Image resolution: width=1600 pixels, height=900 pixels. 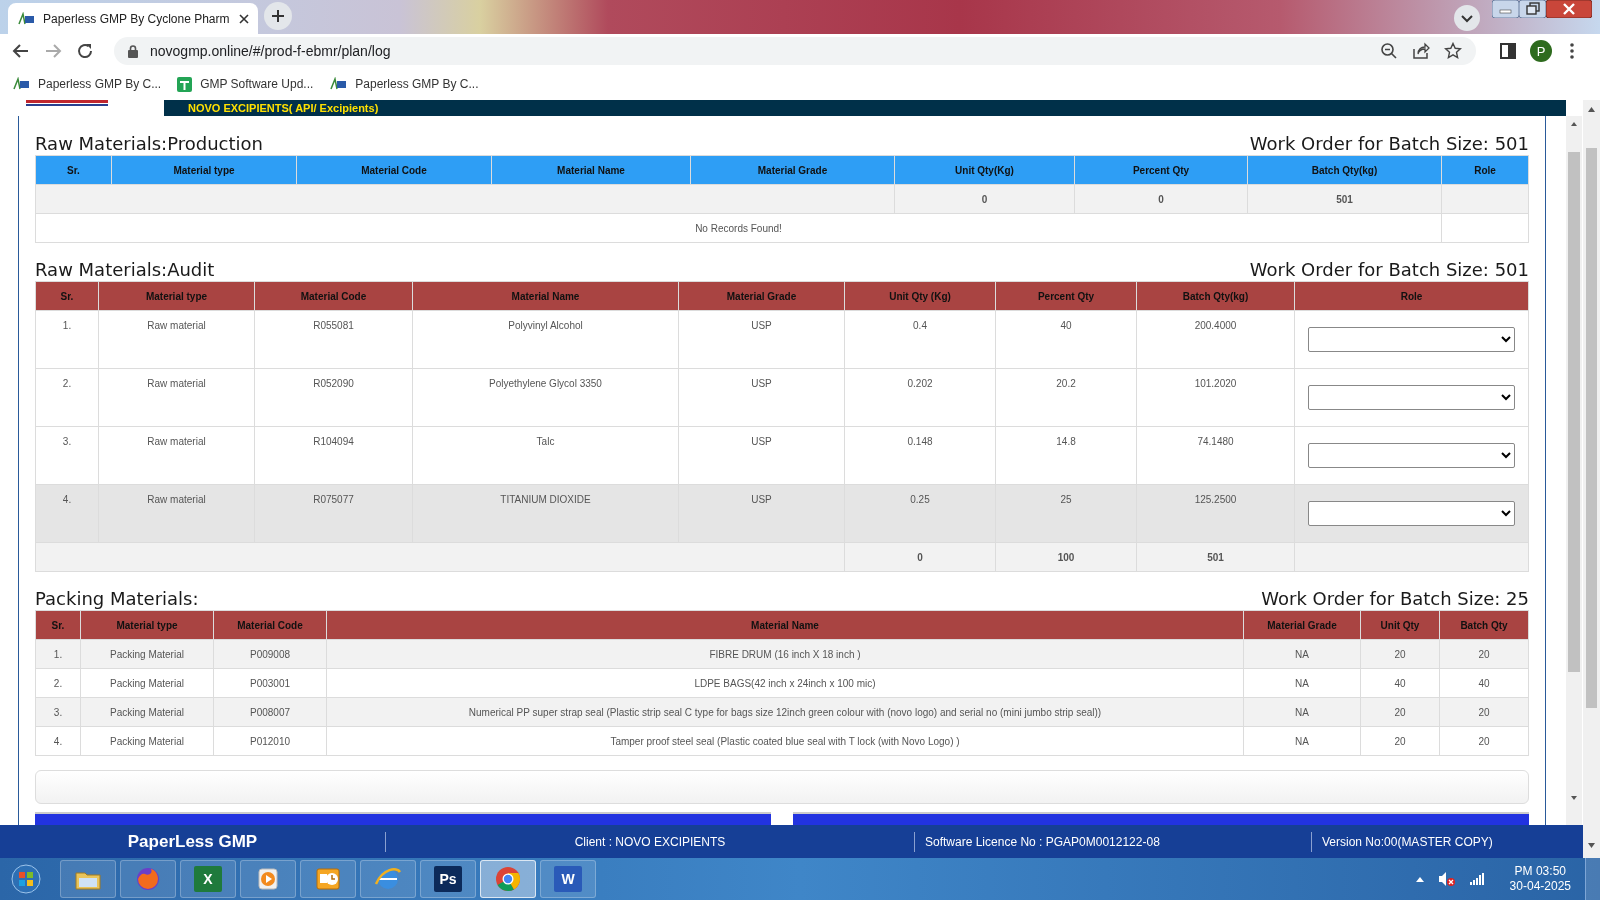 What do you see at coordinates (1540, 871) in the screenshot?
I see `clock-time: PM 03:50` at bounding box center [1540, 871].